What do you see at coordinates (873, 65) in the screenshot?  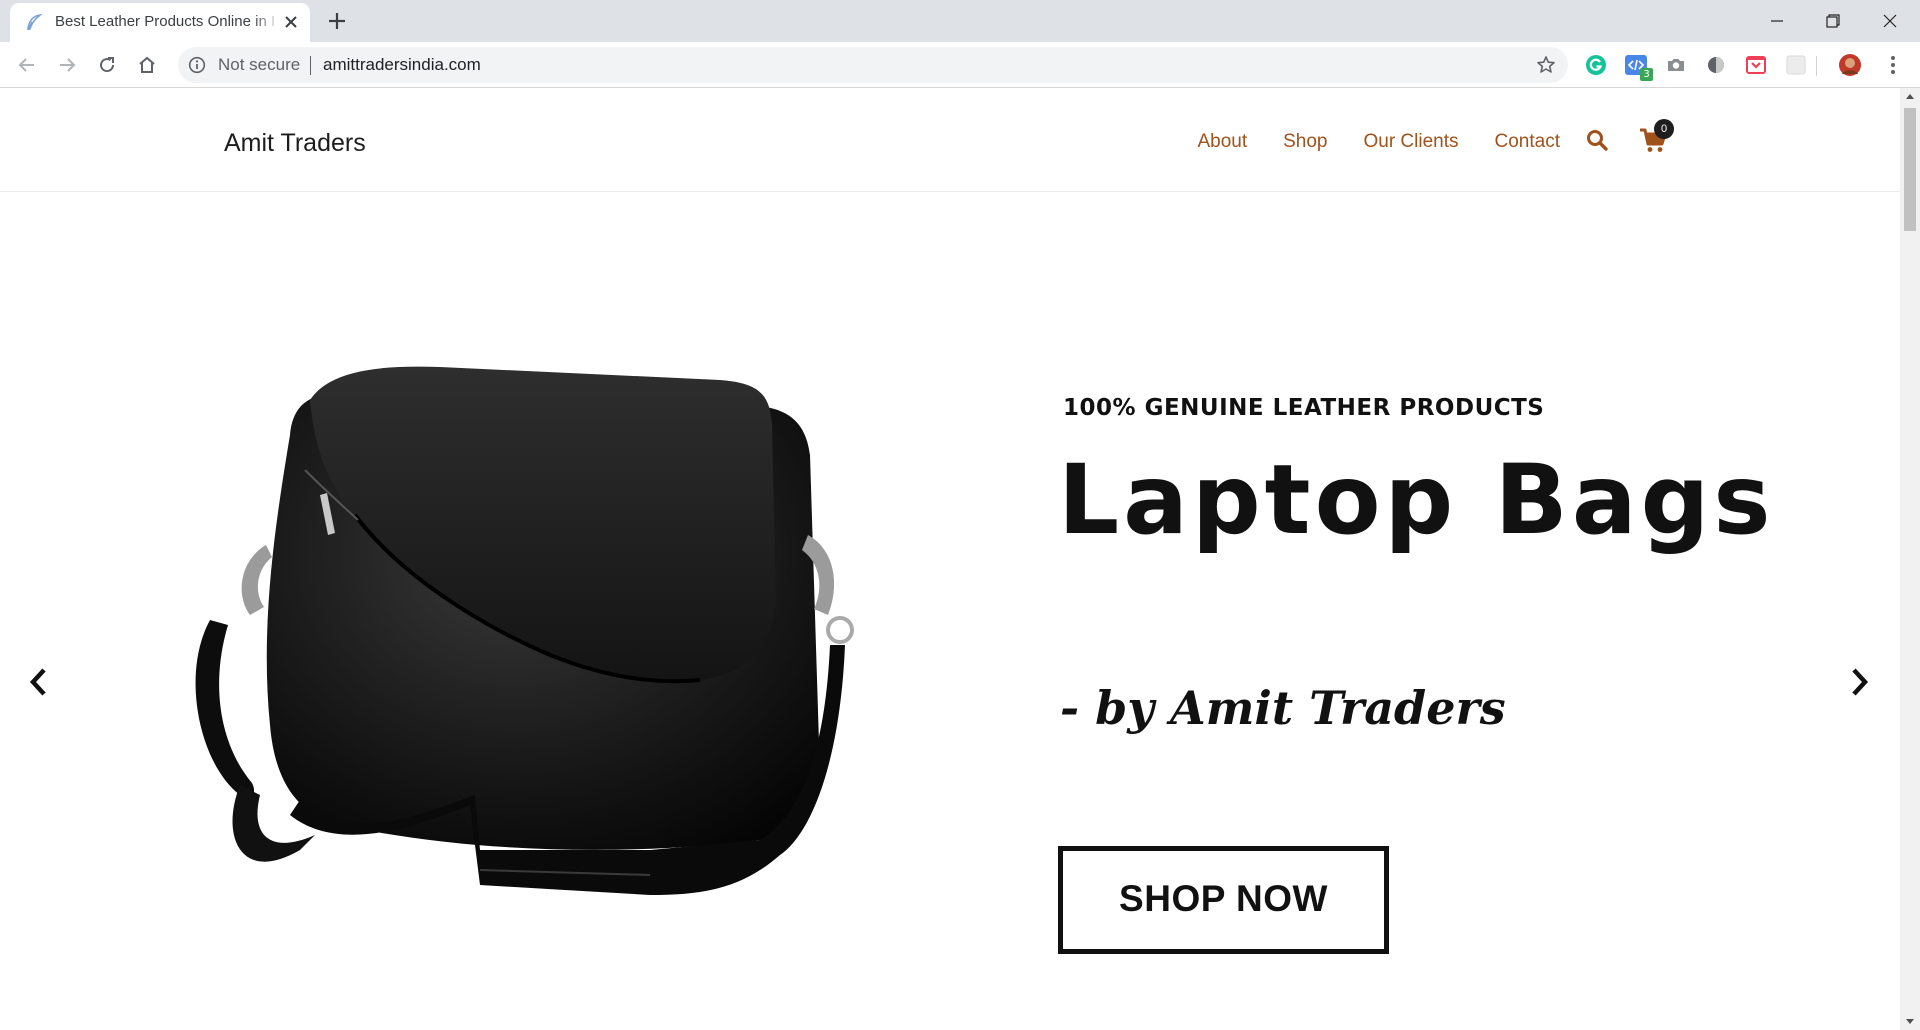 I see `address-bar: Not secure amittradersindia.com` at bounding box center [873, 65].